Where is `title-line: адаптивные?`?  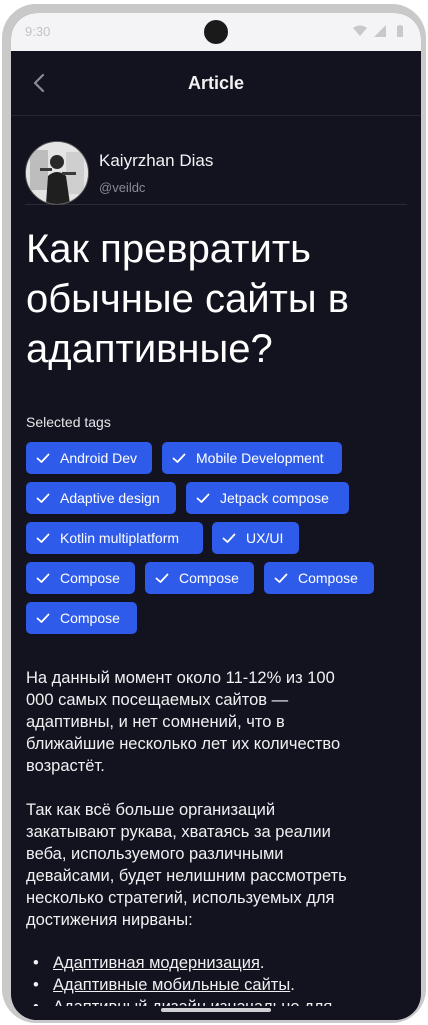 title-line: адаптивные? is located at coordinates (149, 349).